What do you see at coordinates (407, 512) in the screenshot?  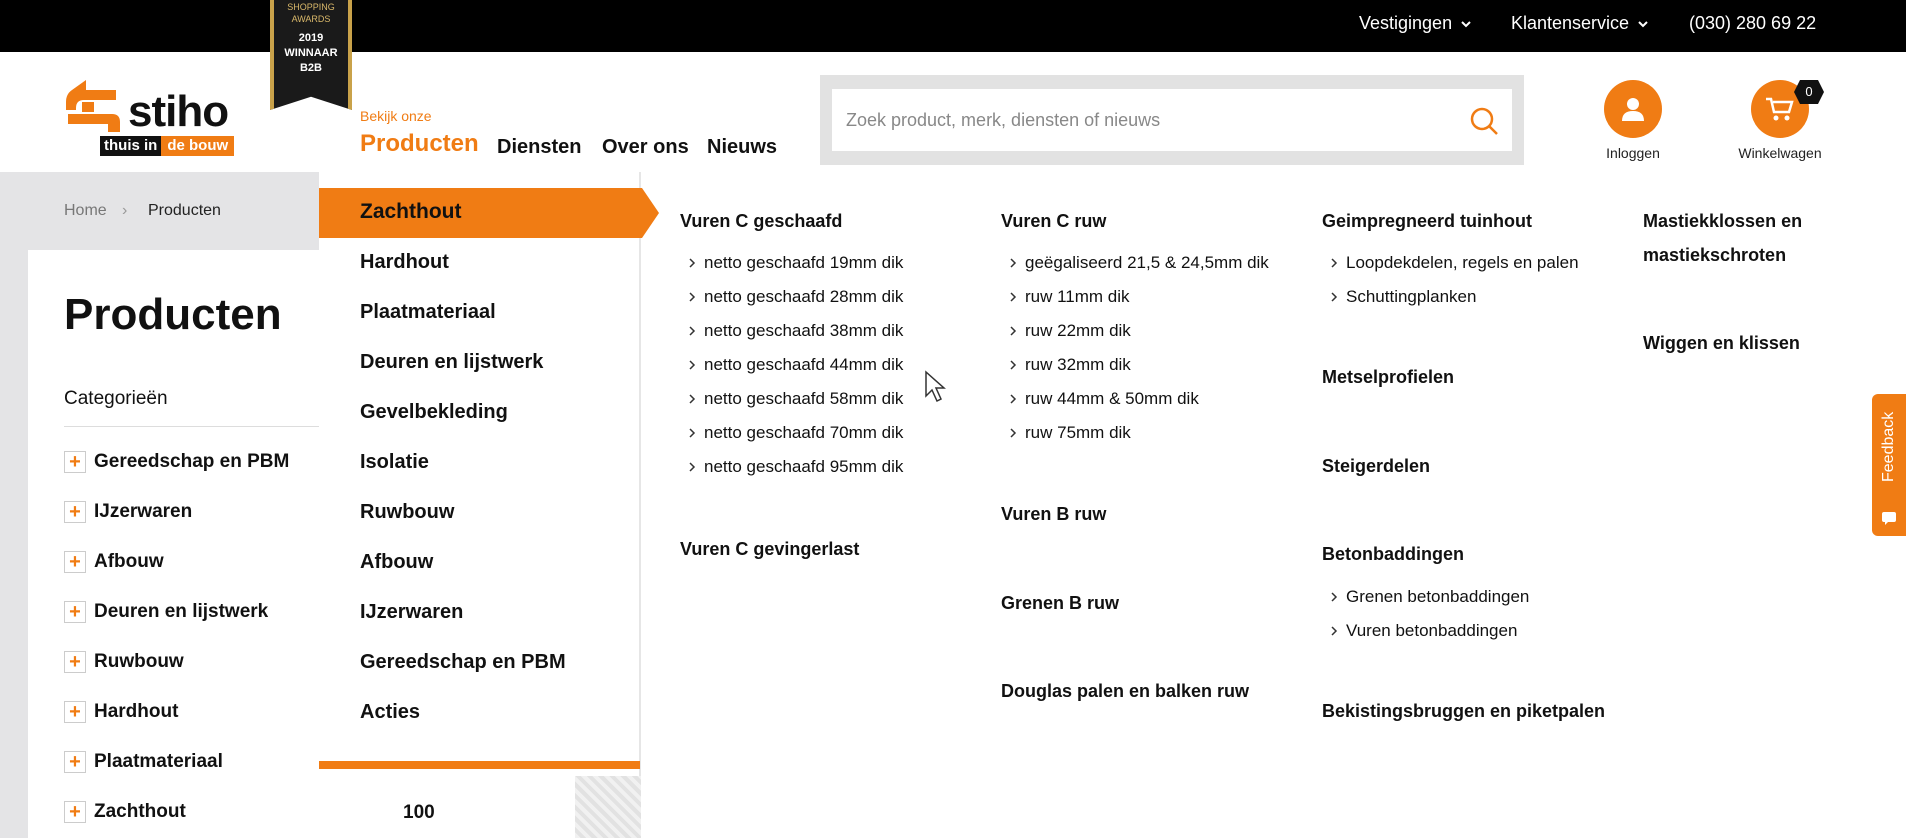 I see `mega-item: Ruwbouw` at bounding box center [407, 512].